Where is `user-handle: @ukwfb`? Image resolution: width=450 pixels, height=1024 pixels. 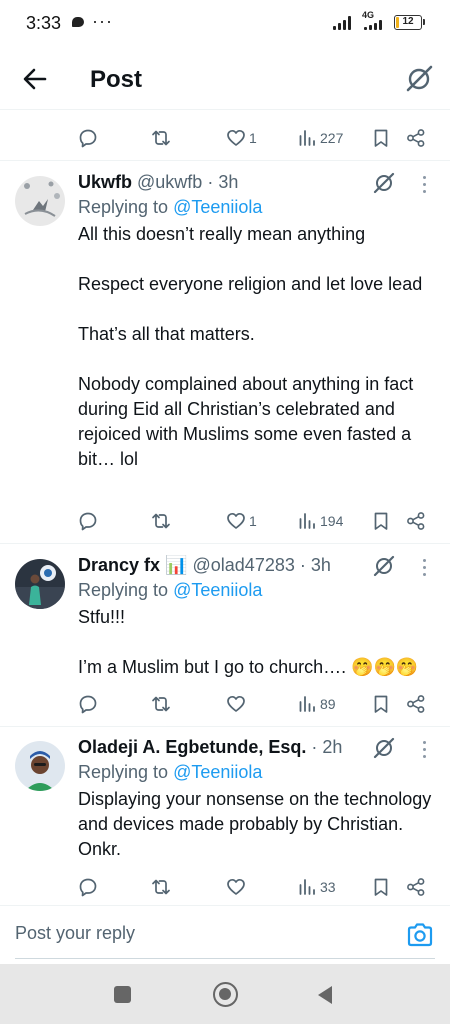 user-handle: @ukwfb is located at coordinates (169, 182).